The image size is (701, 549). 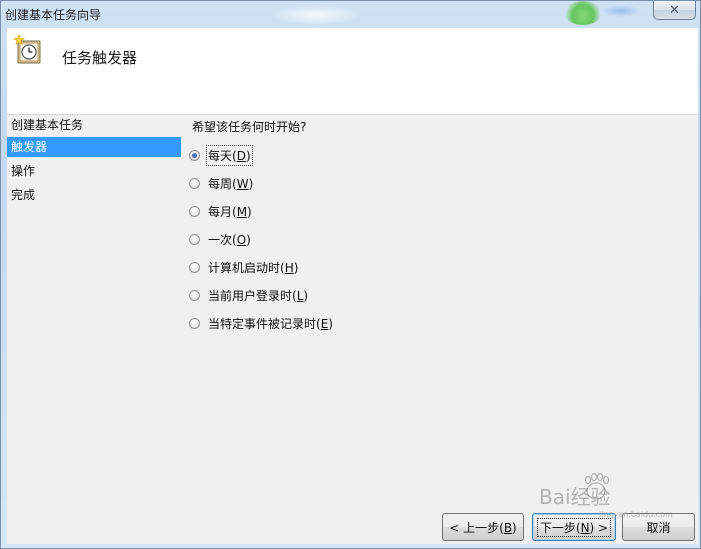 What do you see at coordinates (249, 127) in the screenshot?
I see `trigger-question: 希望该任务何时开始?` at bounding box center [249, 127].